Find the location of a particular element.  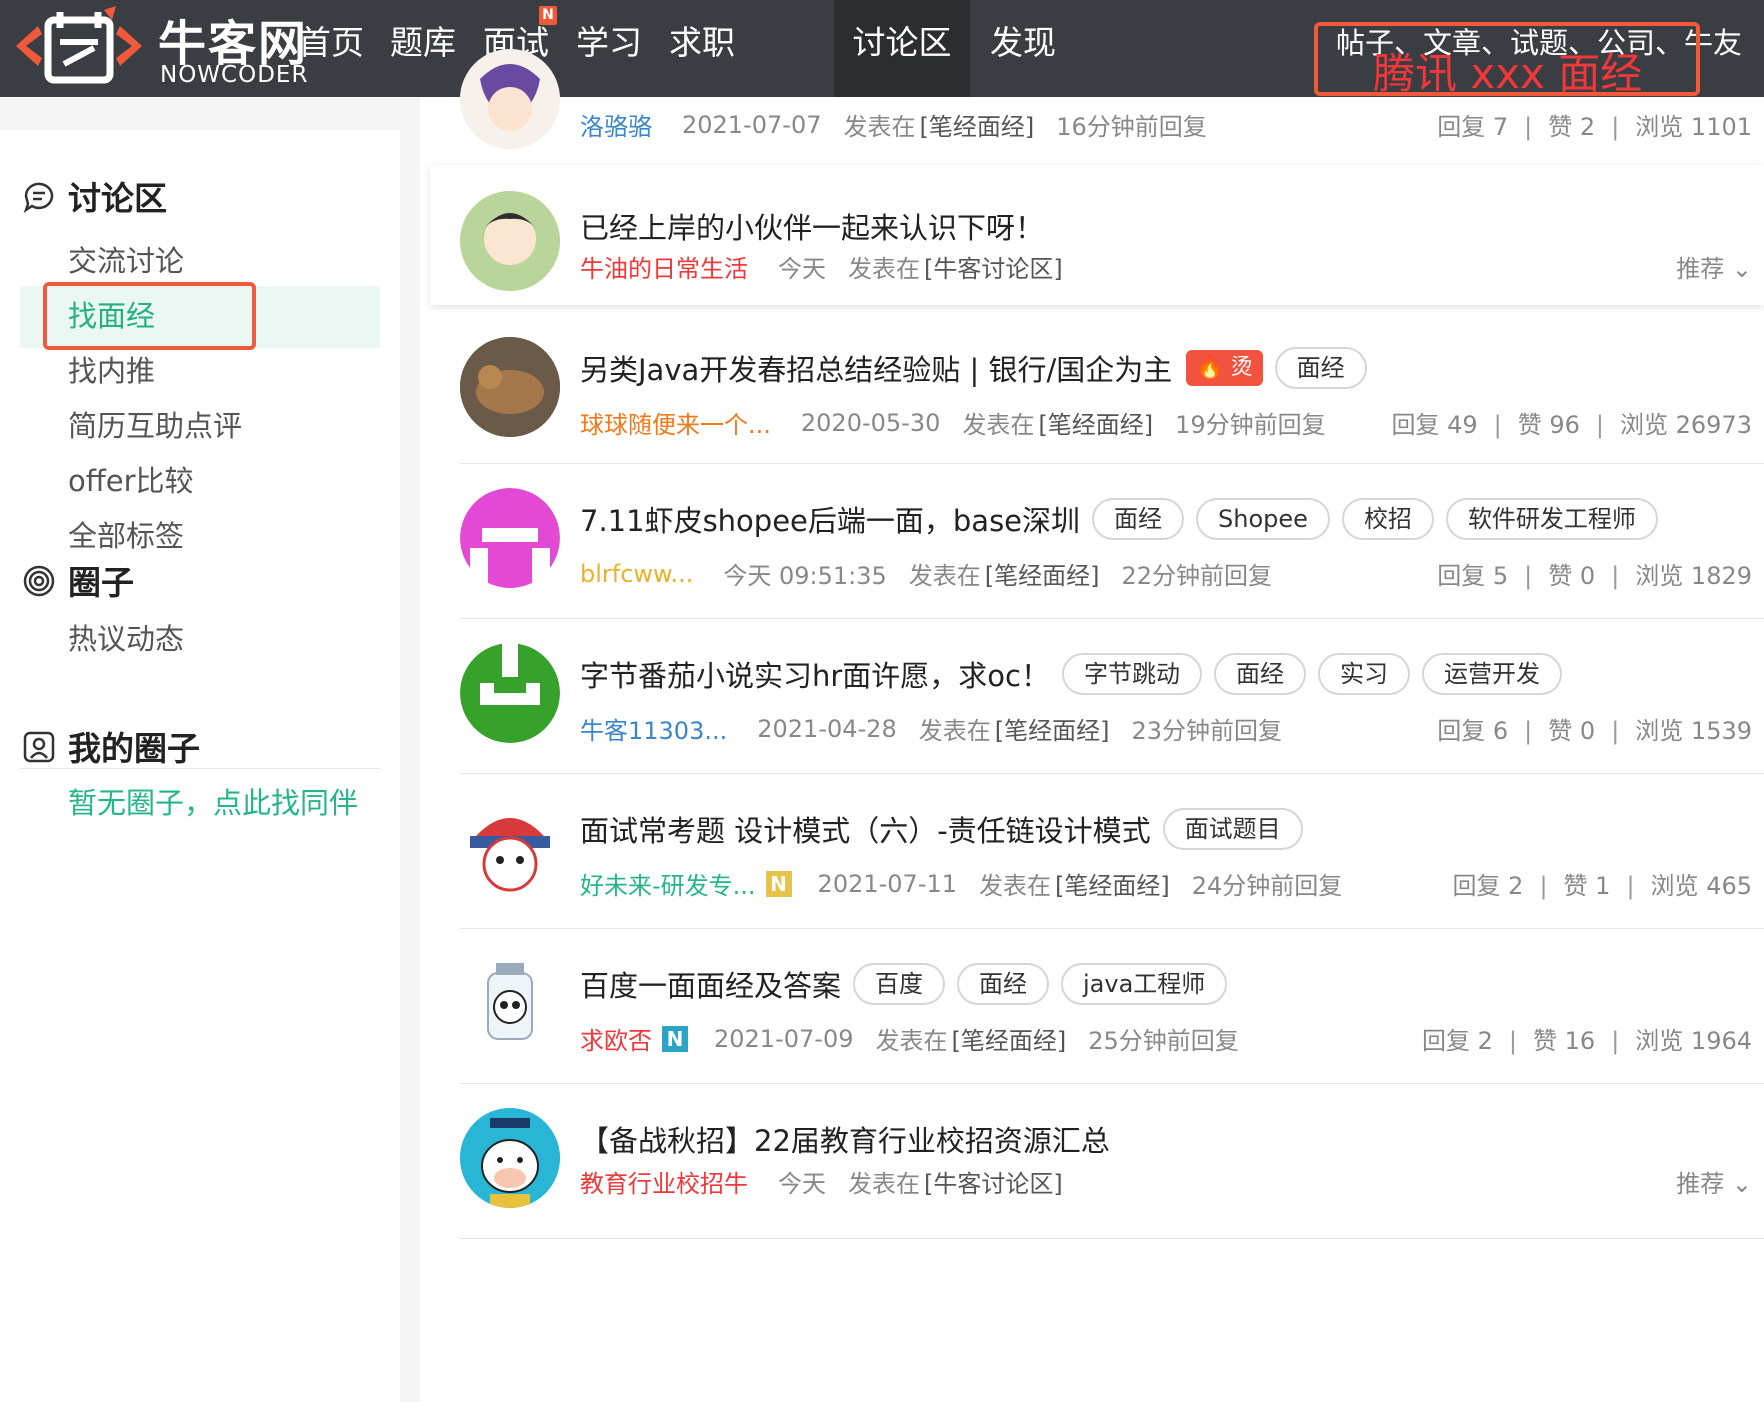

post-date: 今天 09:51:35 is located at coordinates (805, 576).